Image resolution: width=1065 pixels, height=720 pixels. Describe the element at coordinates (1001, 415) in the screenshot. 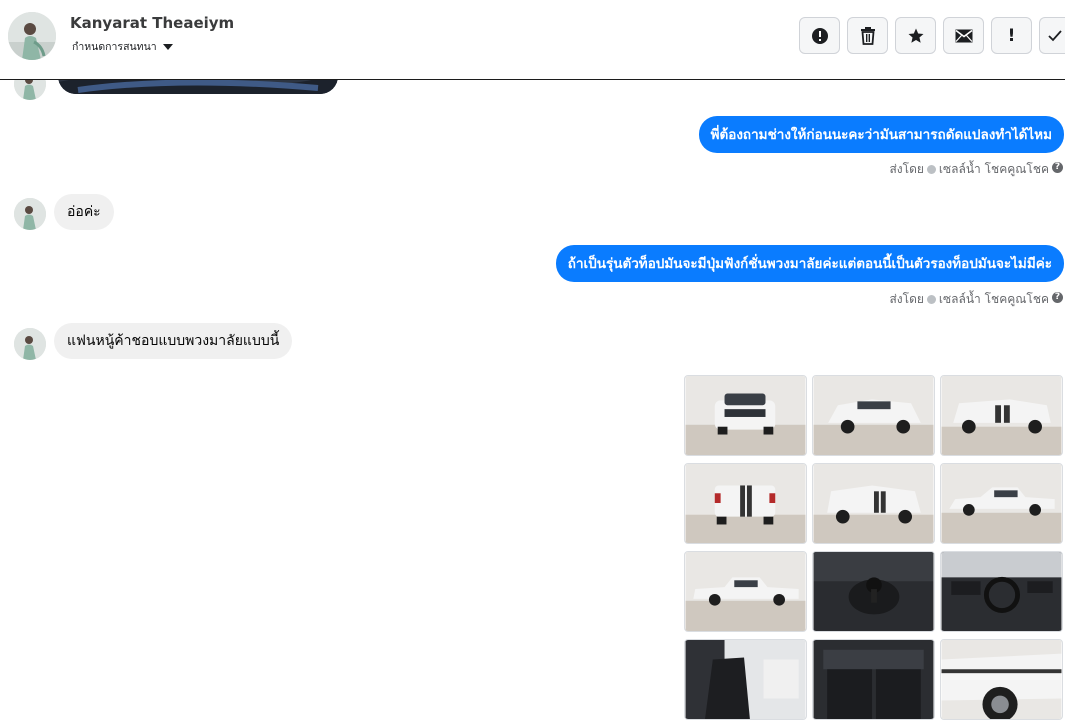

I see `car-rear-right-photo` at that location.